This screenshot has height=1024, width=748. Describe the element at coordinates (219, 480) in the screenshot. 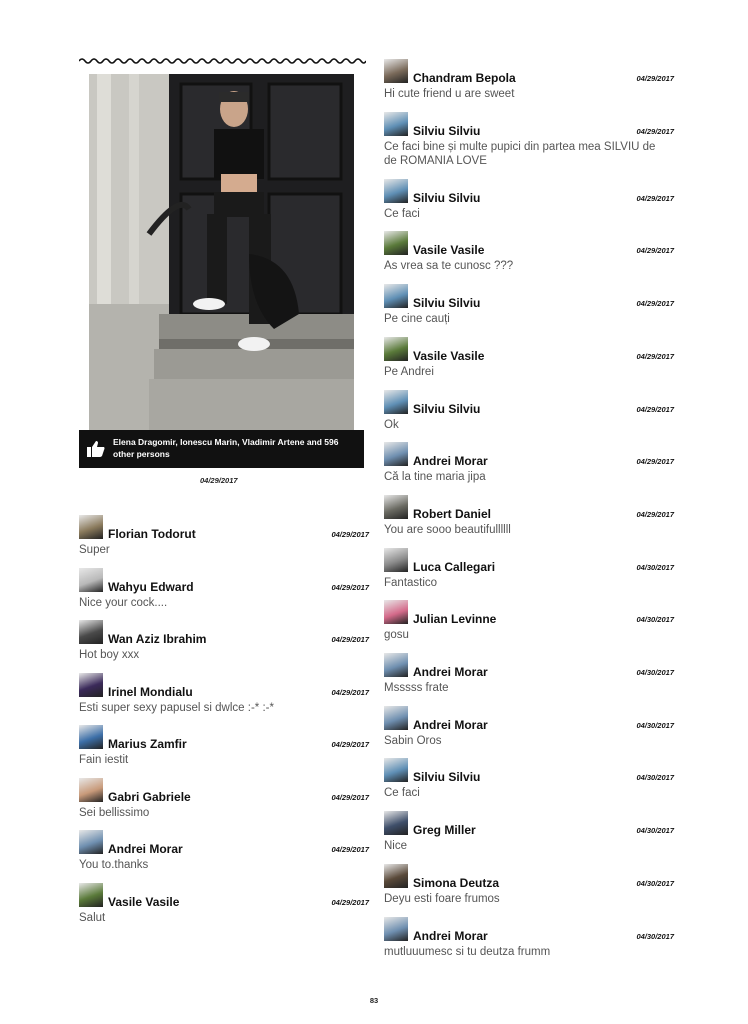

I see `post-date: 04/29/2017` at that location.